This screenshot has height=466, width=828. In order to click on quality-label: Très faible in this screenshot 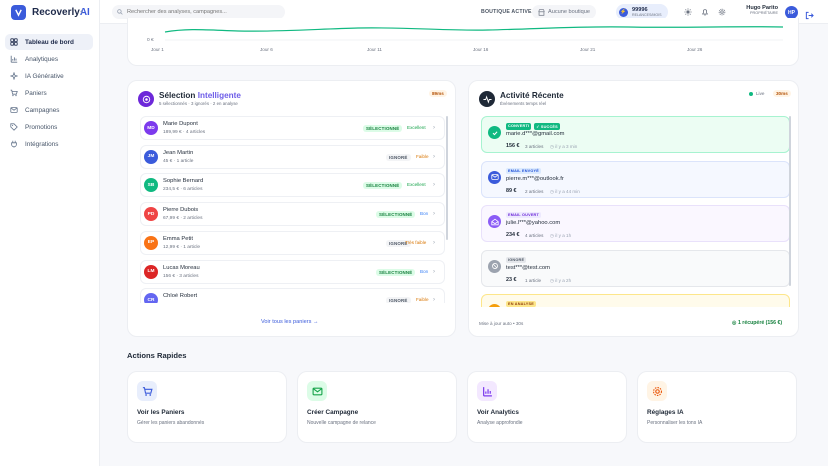, I will do `click(416, 242)`.